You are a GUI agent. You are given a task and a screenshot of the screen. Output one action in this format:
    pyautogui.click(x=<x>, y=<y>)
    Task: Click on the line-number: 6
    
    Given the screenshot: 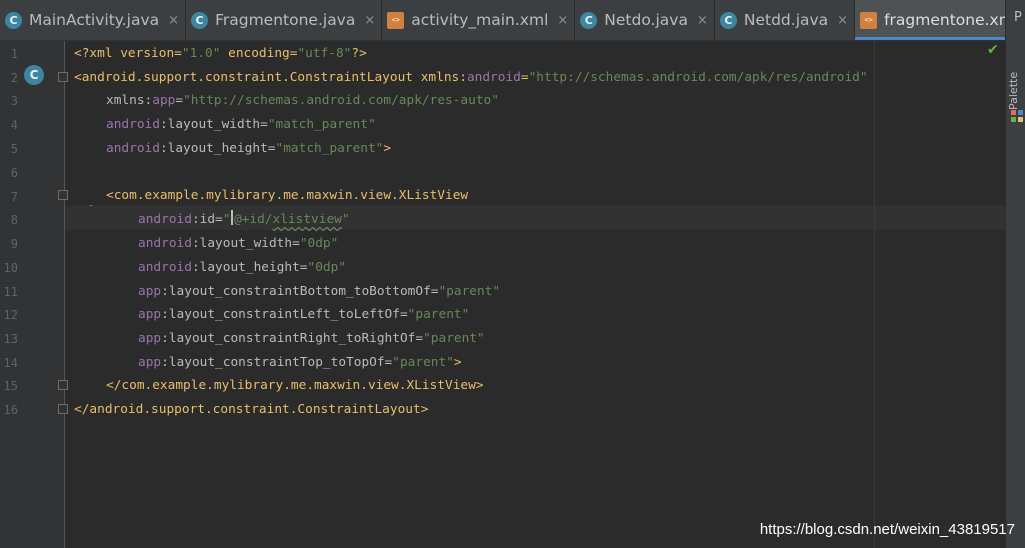 What is the action you would take?
    pyautogui.click(x=14, y=173)
    